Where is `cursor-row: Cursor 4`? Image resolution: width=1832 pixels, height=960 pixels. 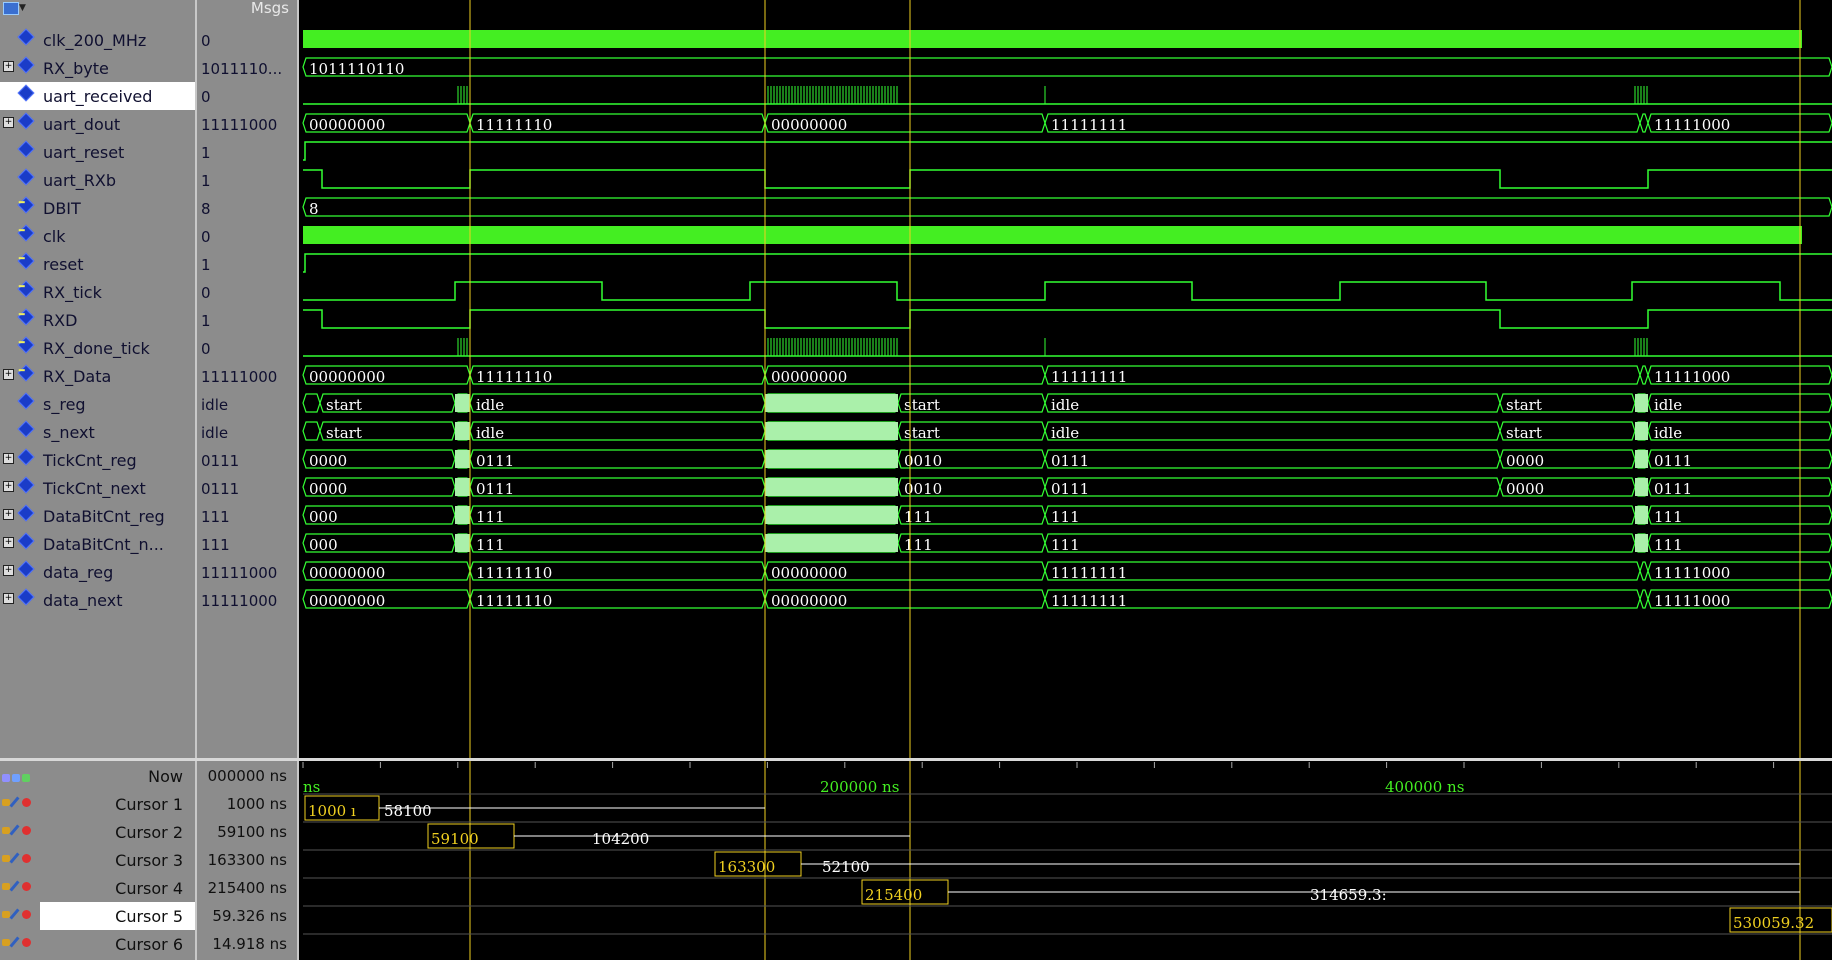 cursor-row: Cursor 4 is located at coordinates (97, 888).